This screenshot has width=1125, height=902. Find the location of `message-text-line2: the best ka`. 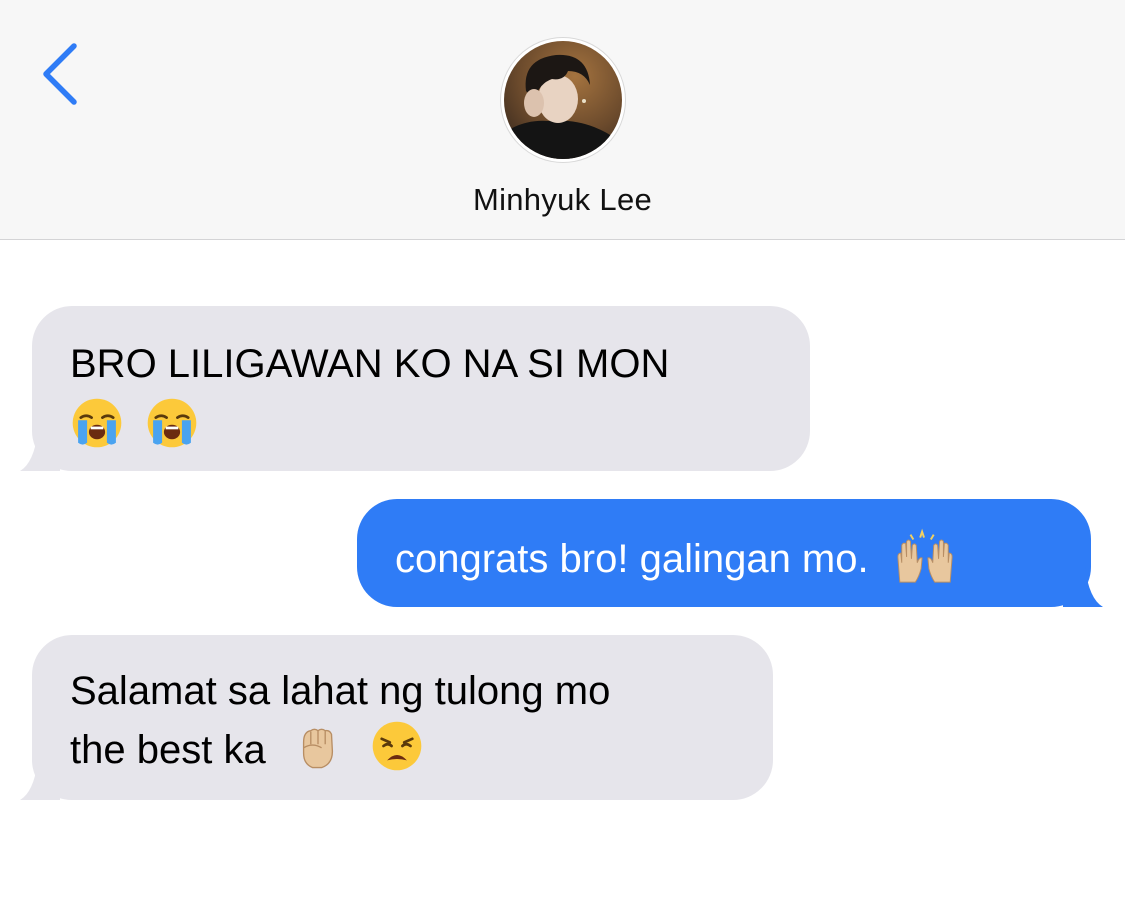

message-text-line2: the best ka is located at coordinates (401, 748).